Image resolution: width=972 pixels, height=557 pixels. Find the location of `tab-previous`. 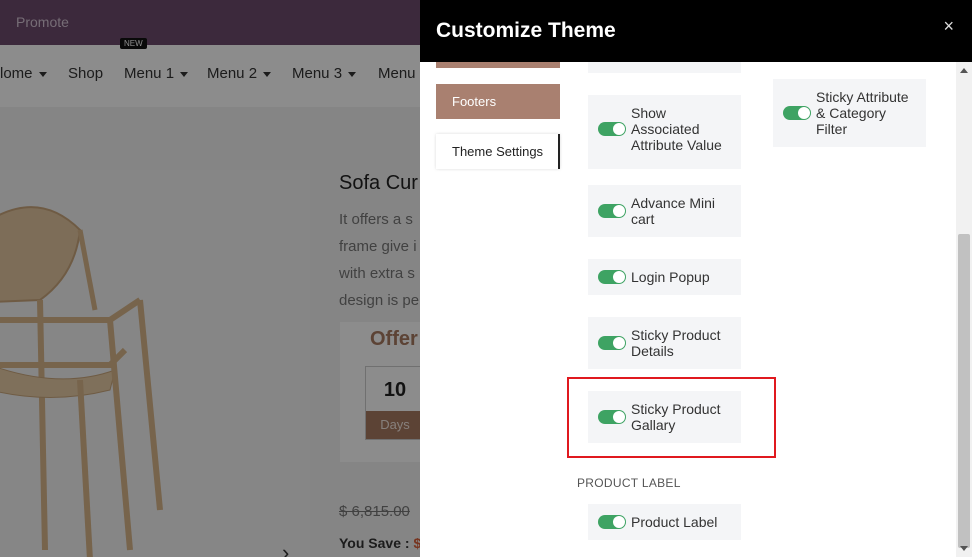

tab-previous is located at coordinates (498, 65).